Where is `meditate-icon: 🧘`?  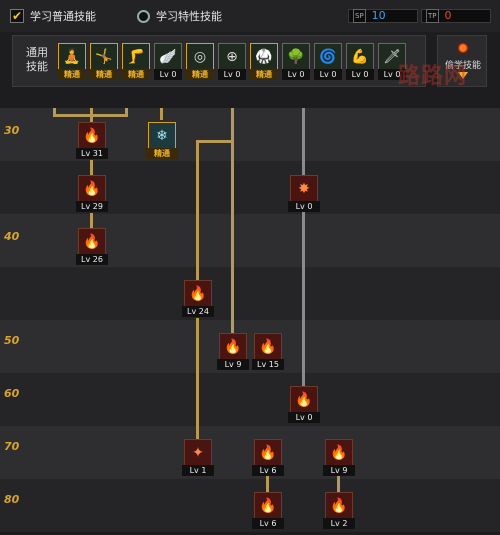
meditate-icon: 🧘 is located at coordinates (72, 57).